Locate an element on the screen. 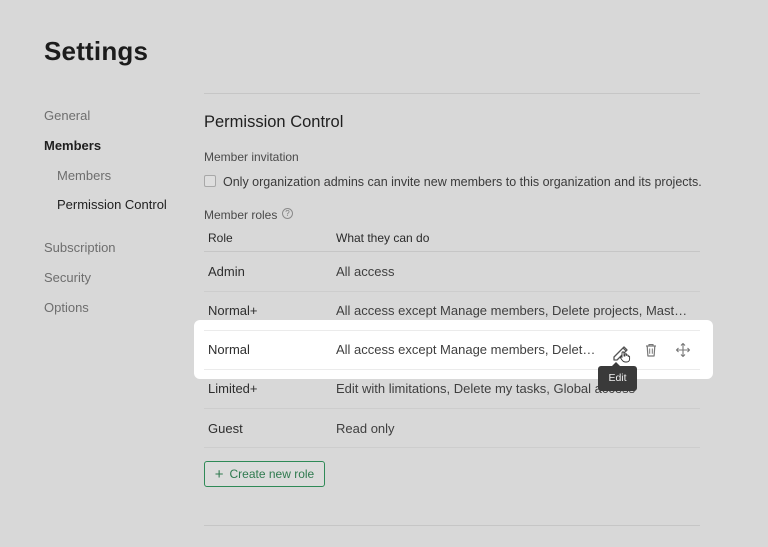 The width and height of the screenshot is (768, 547). section-title: Permission Control is located at coordinates (274, 122).